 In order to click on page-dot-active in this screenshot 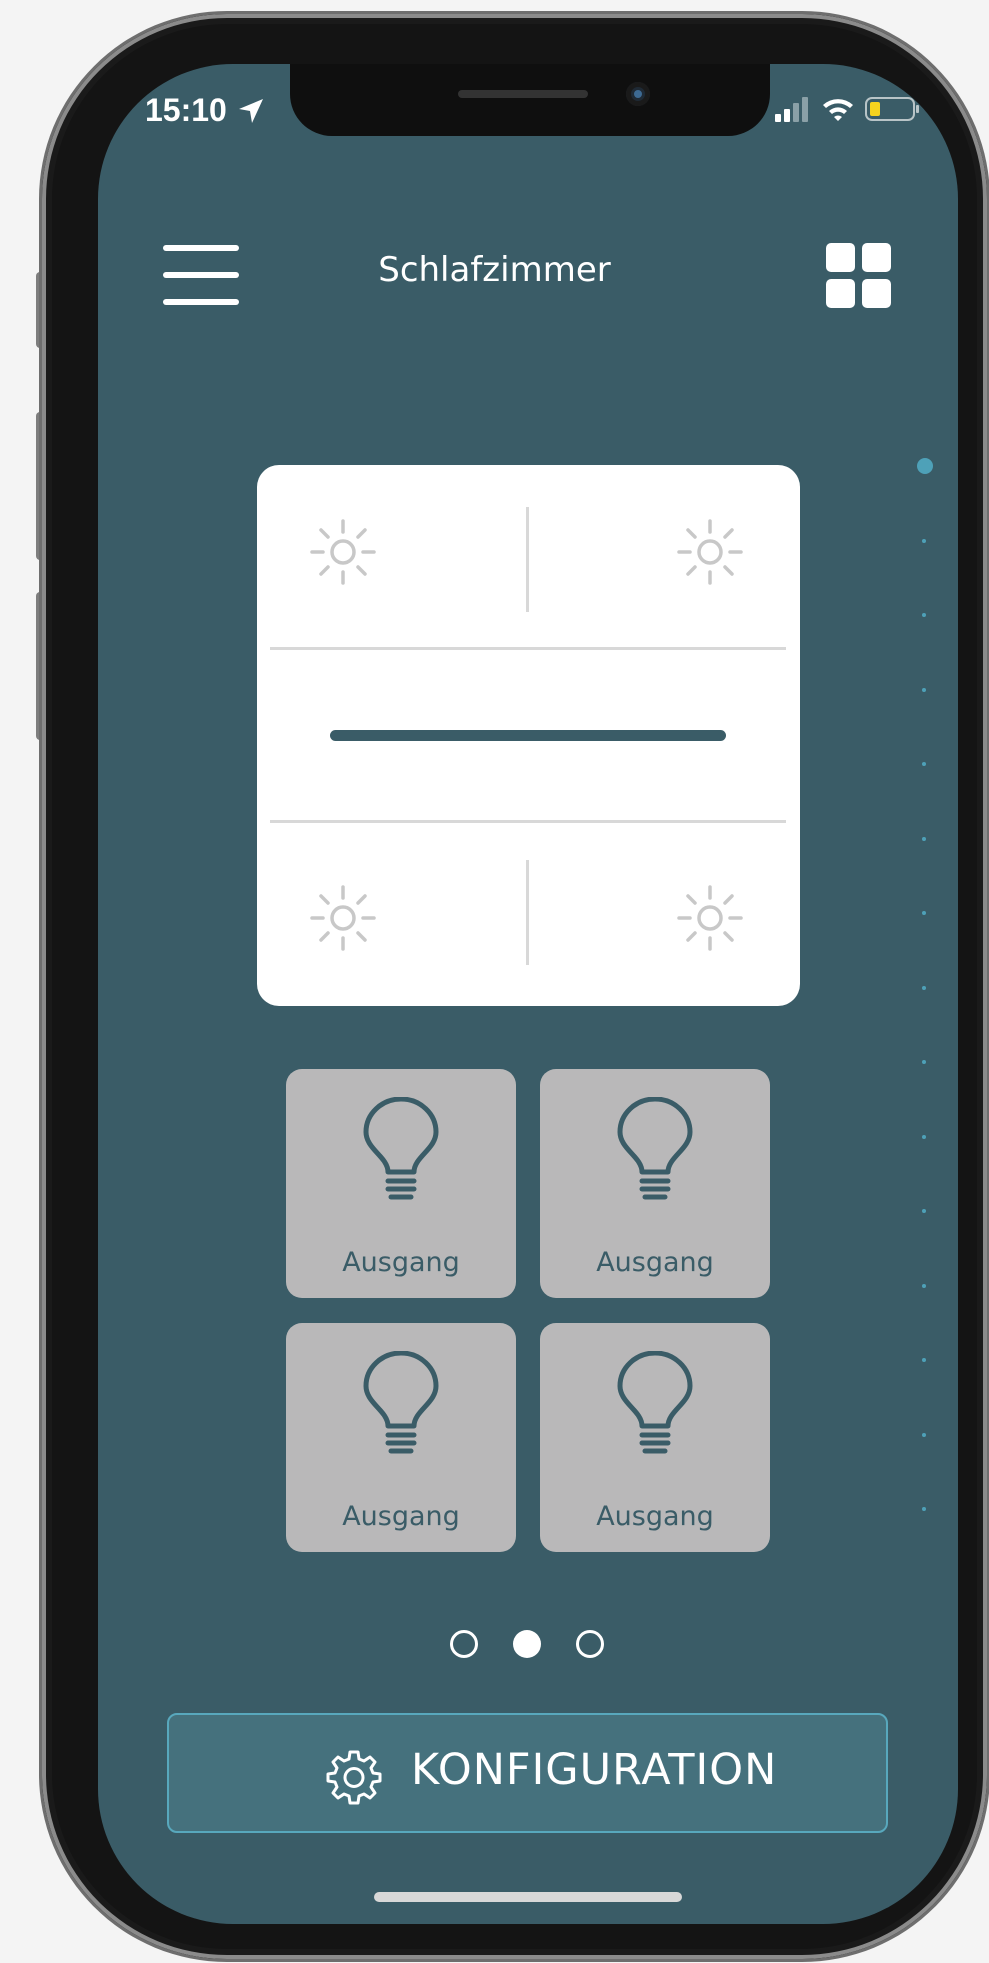, I will do `click(527, 1644)`.